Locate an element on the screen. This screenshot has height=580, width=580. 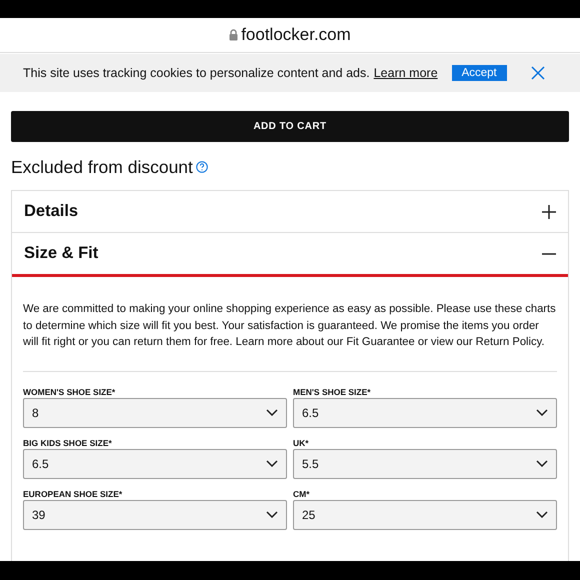
lock-icon is located at coordinates (233, 35).